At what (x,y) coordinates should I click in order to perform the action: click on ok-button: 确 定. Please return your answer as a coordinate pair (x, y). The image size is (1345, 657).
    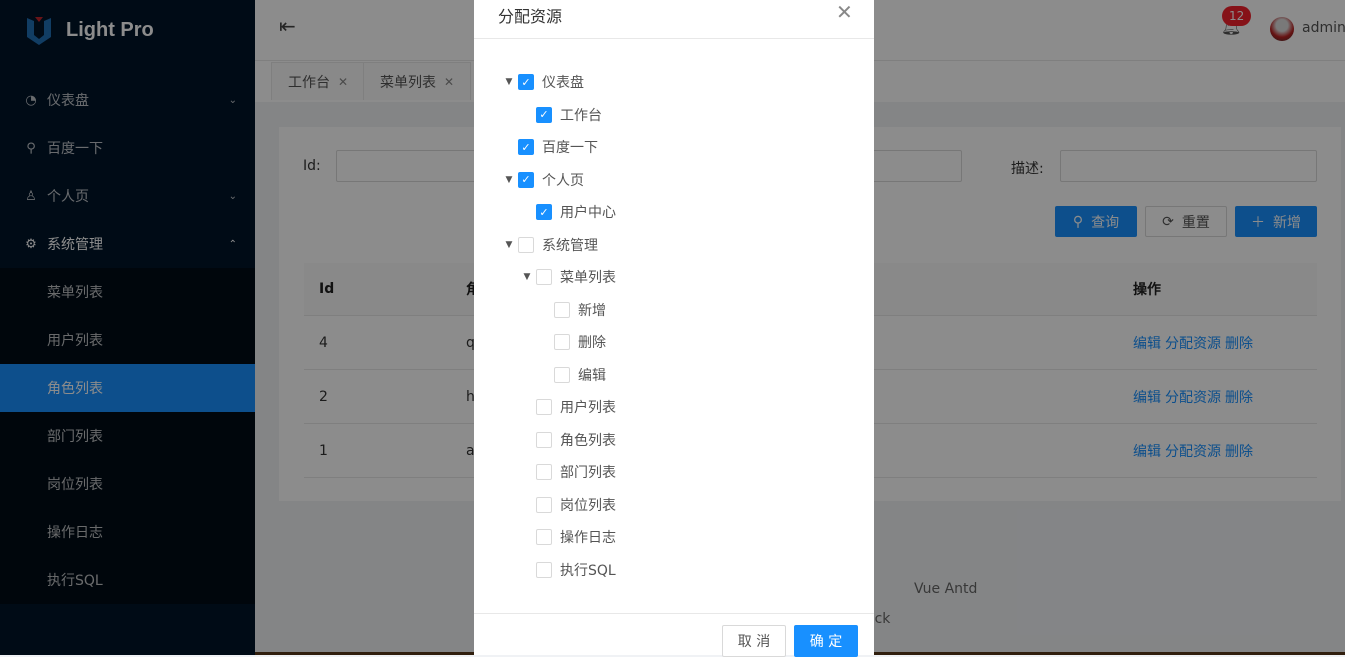
    Looking at the image, I should click on (826, 641).